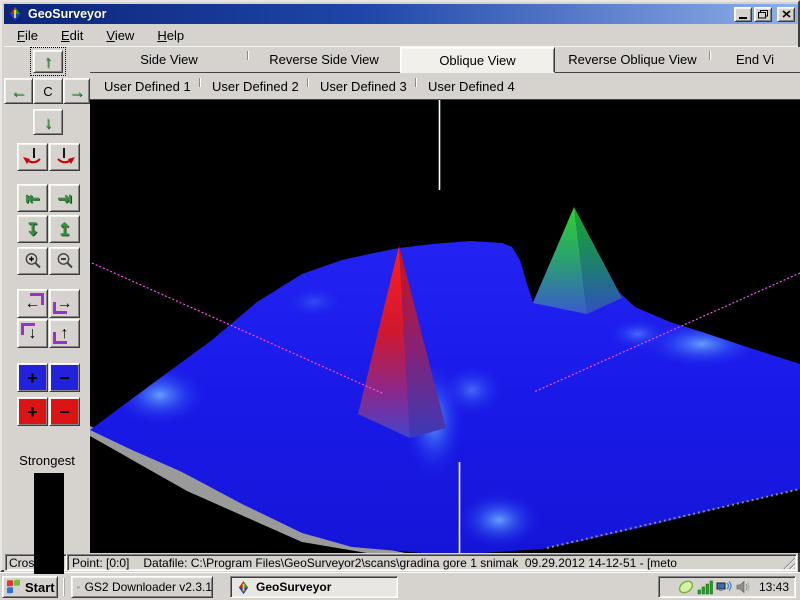  I want to click on minimize-button, so click(743, 14).